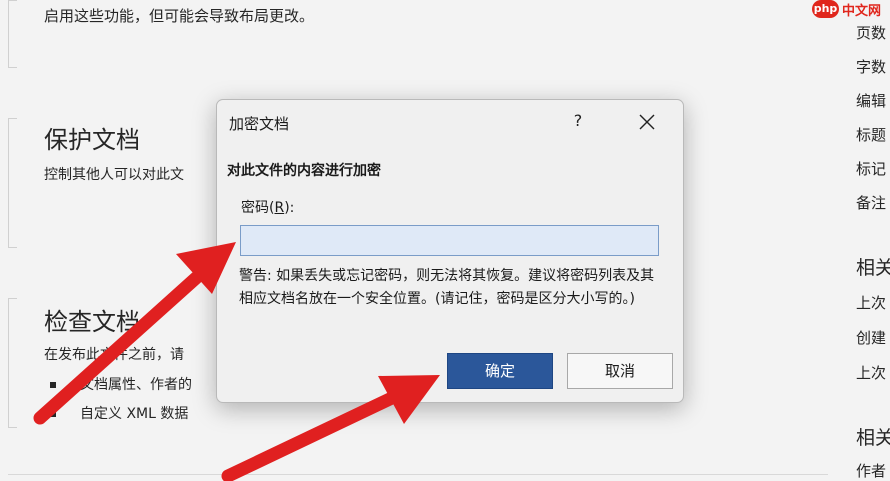 This screenshot has width=890, height=481. What do you see at coordinates (259, 124) in the screenshot?
I see `dialog-title: 加密文档` at bounding box center [259, 124].